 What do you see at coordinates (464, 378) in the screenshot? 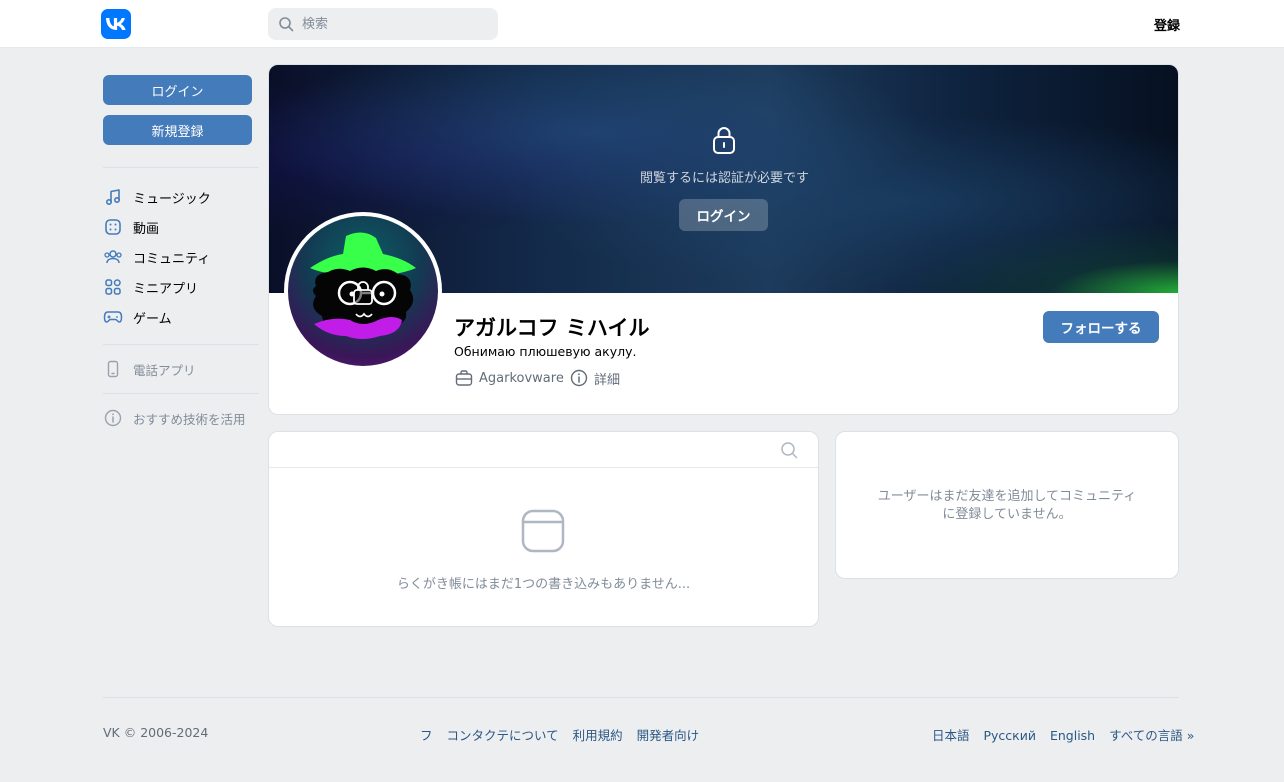
I see `briefcase-icon` at bounding box center [464, 378].